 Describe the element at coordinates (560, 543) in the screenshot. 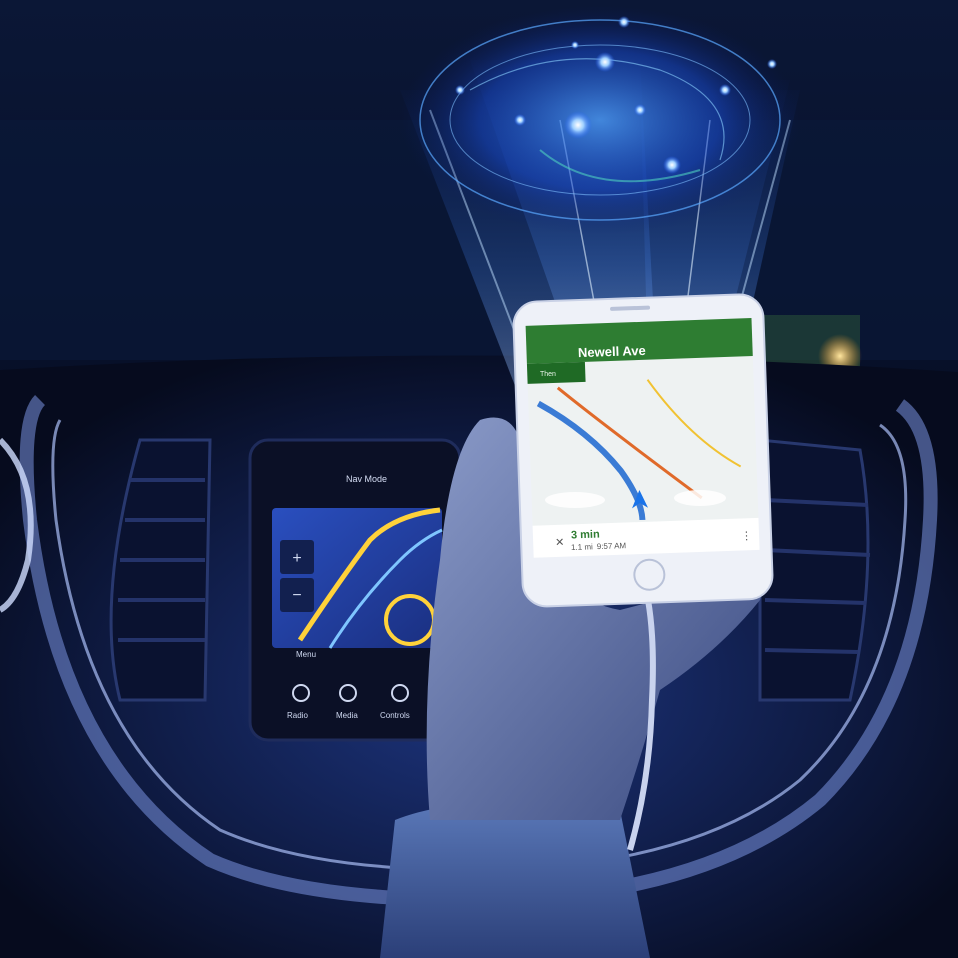

I see `close-icon: ✕` at that location.